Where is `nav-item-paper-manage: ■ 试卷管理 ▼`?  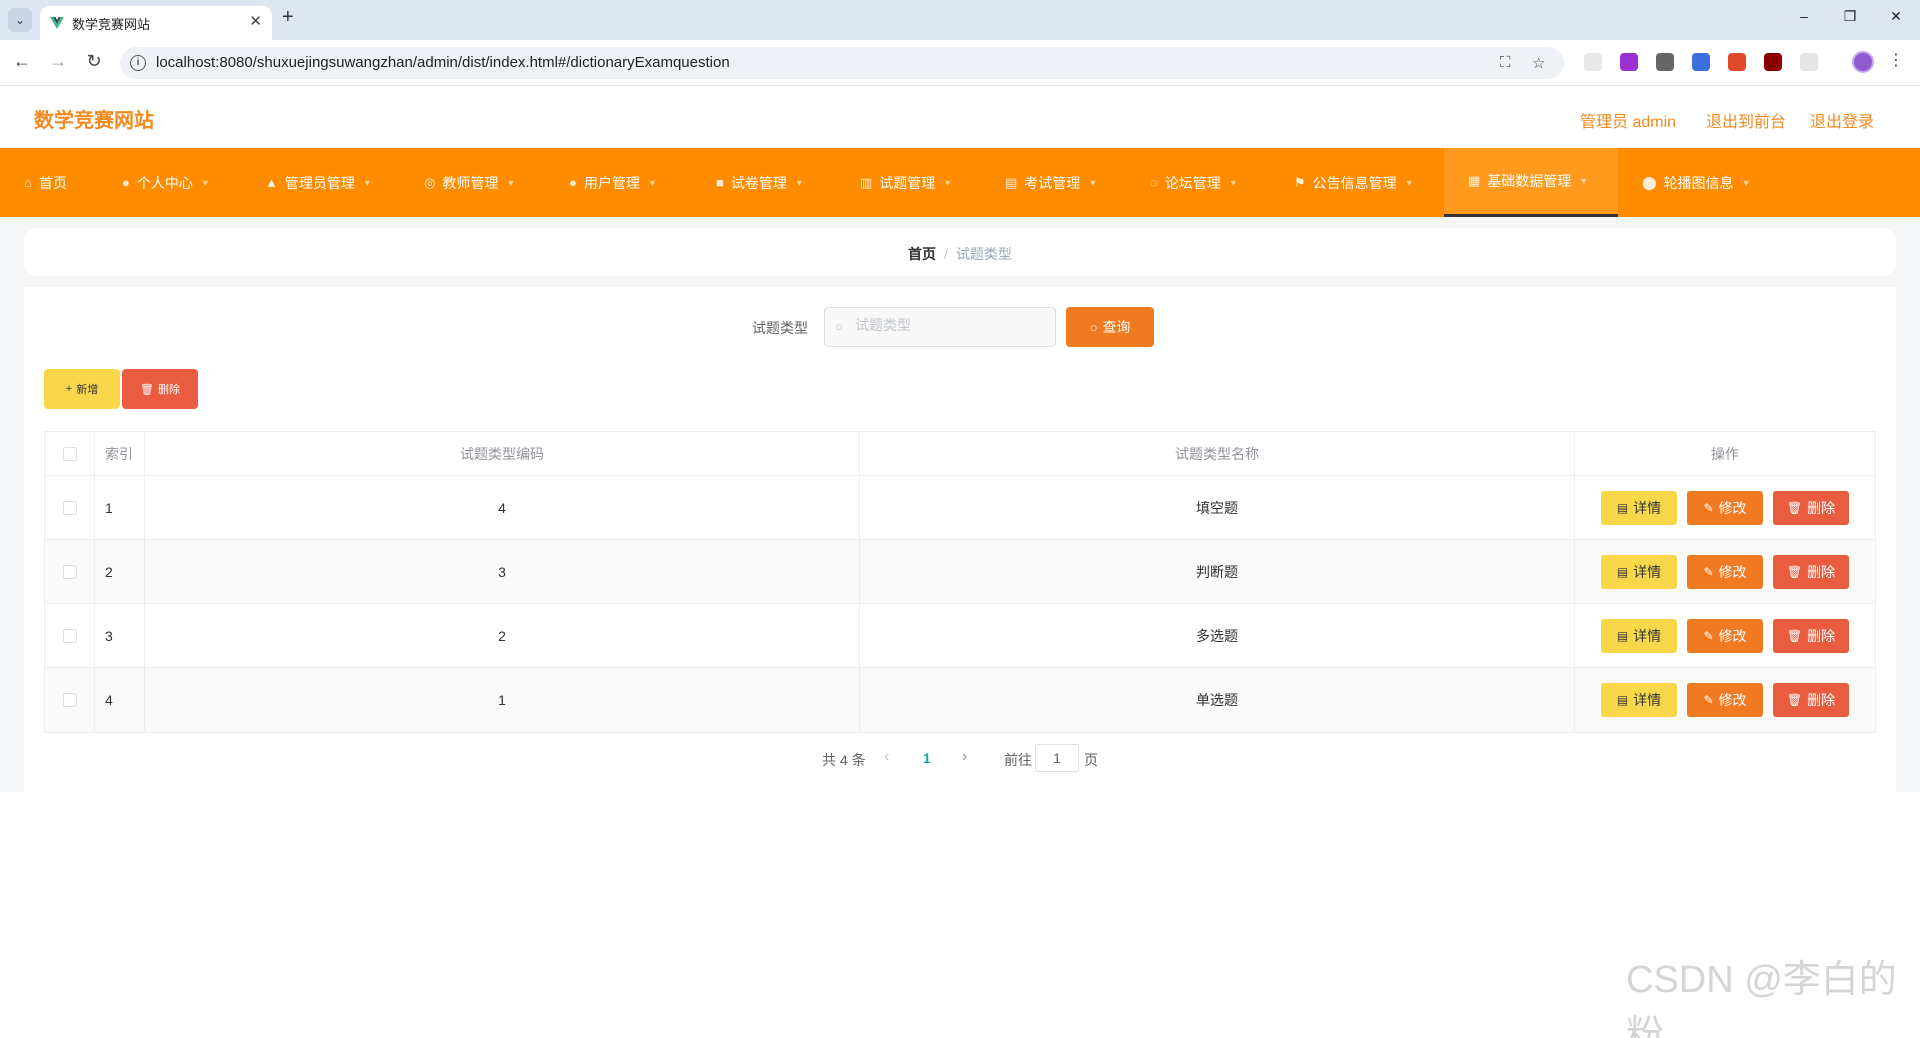 nav-item-paper-manage: ■ 试卷管理 ▼ is located at coordinates (760, 182).